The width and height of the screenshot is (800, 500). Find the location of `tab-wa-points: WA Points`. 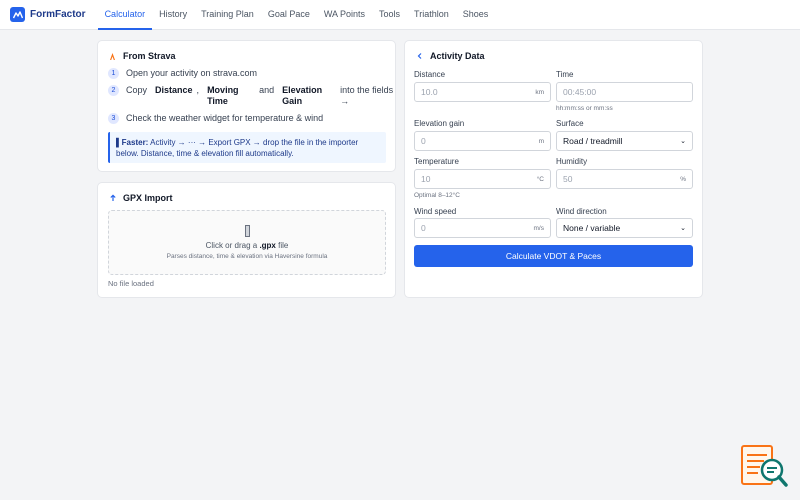

tab-wa-points: WA Points is located at coordinates (344, 15).